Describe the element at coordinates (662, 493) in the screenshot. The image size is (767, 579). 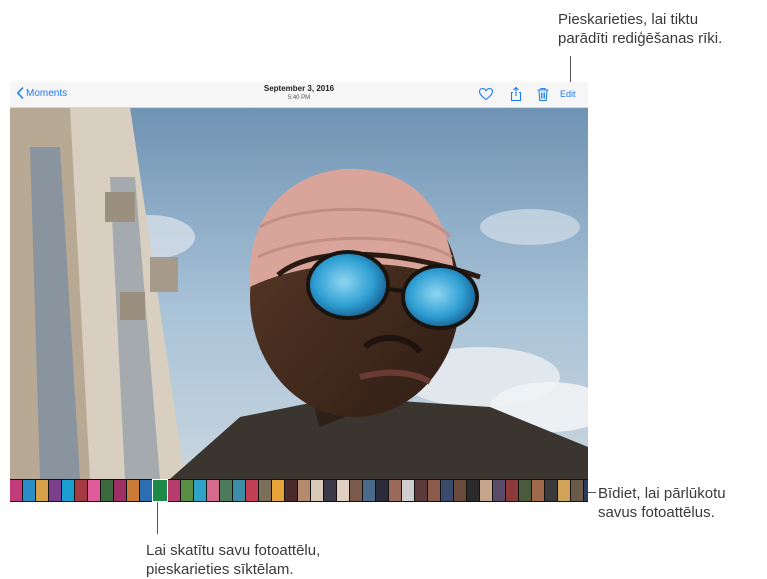
I see `callout-line: Bīdiet, lai pārlūkotu` at that location.